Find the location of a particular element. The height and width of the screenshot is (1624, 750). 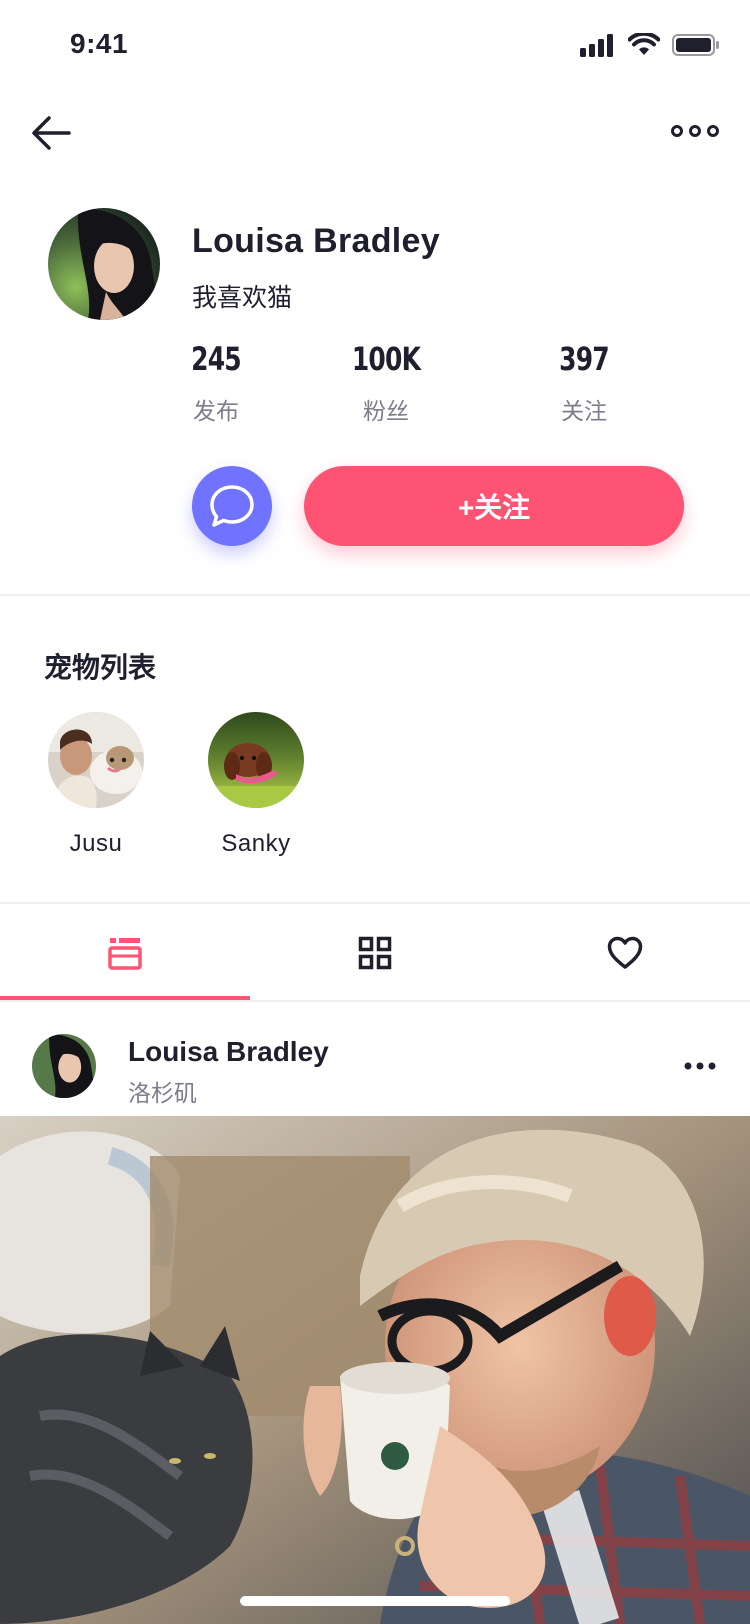

status-icons is located at coordinates (650, 45).